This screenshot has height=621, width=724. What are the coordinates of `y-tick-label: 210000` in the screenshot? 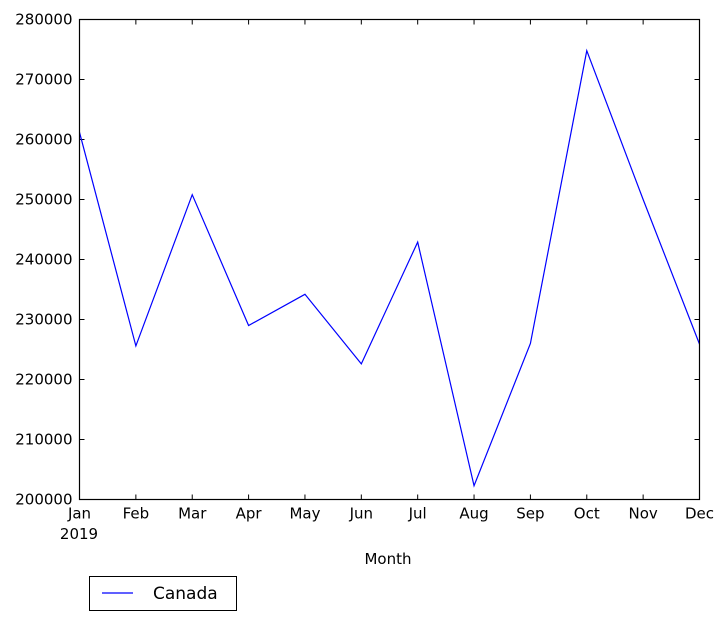 It's located at (43, 440).